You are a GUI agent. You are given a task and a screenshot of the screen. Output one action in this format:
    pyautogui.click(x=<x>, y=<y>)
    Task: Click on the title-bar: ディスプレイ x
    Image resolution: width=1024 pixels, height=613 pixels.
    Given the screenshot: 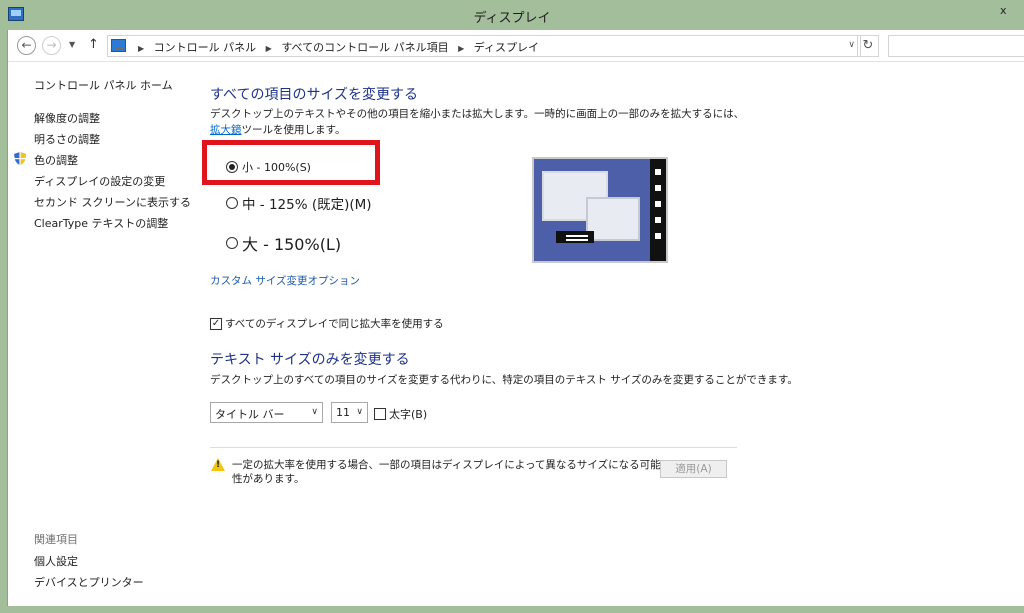 What is the action you would take?
    pyautogui.click(x=512, y=15)
    